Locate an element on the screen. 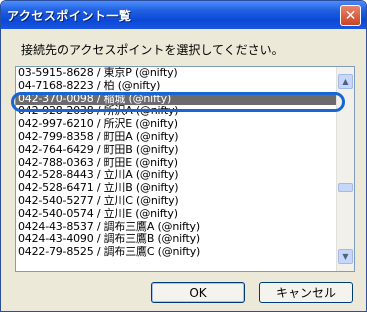 The height and width of the screenshot is (312, 367). cancel-button: キャンセル is located at coordinates (306, 292).